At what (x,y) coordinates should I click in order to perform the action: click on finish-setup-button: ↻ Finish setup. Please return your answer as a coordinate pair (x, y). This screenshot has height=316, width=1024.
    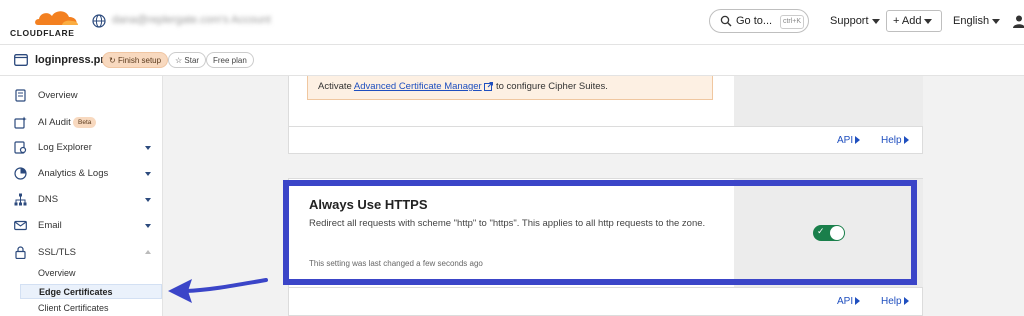
    Looking at the image, I should click on (135, 60).